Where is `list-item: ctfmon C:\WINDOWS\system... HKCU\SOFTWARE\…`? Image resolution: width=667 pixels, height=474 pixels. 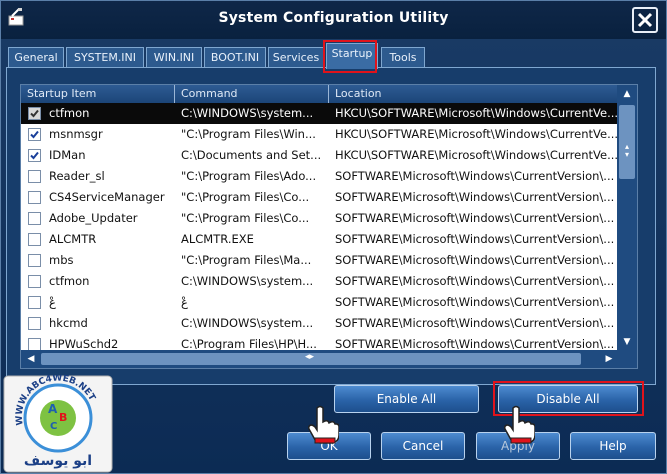
list-item: ctfmon C:\WINDOWS\system... HKCU\SOFTWARE\… is located at coordinates (320, 113).